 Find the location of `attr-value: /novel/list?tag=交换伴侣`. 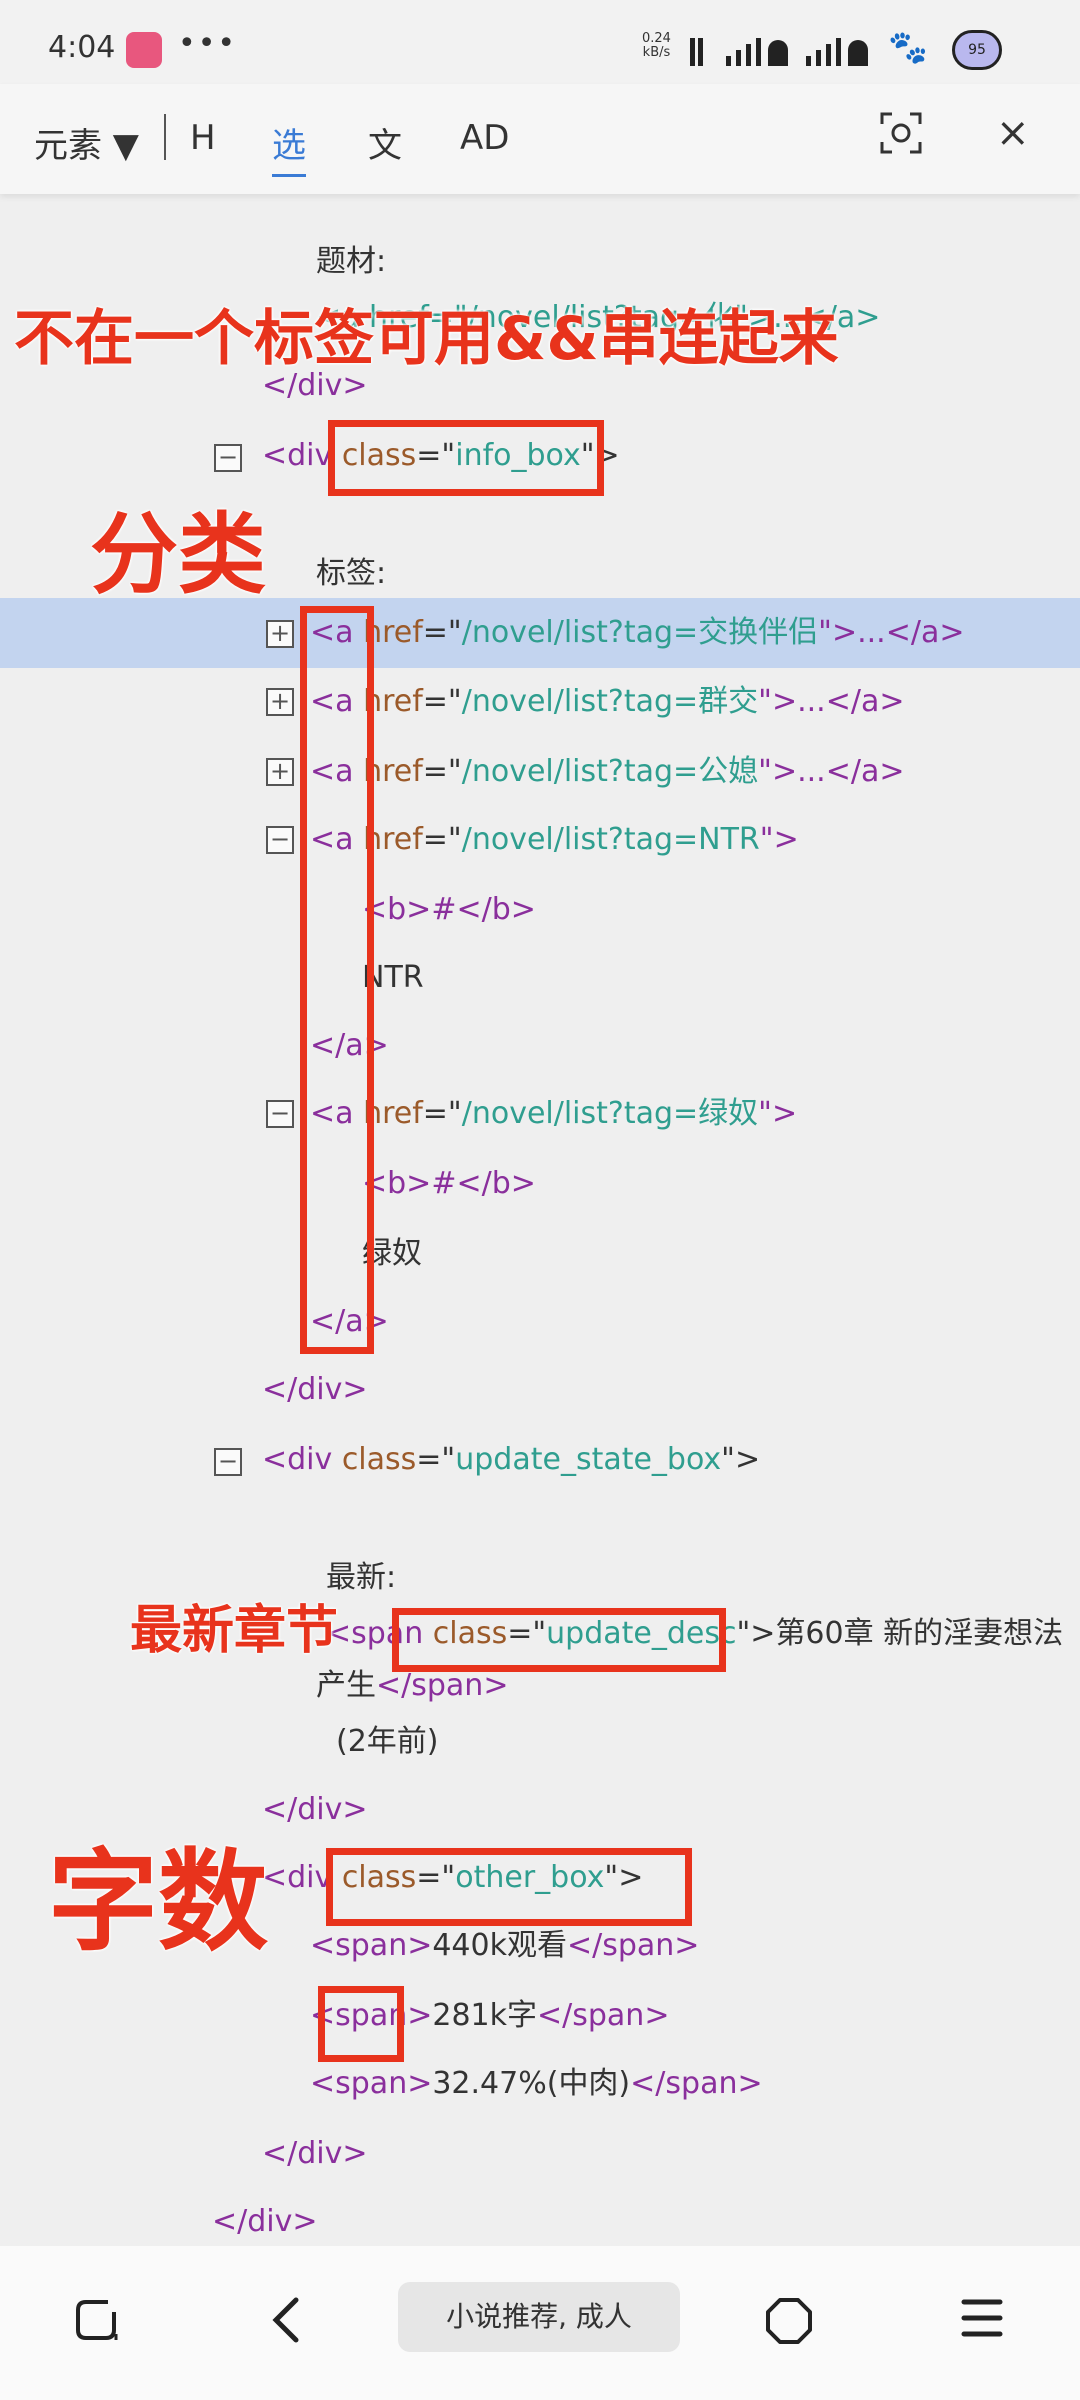

attr-value: /novel/list?tag=交换伴侣 is located at coordinates (640, 632).